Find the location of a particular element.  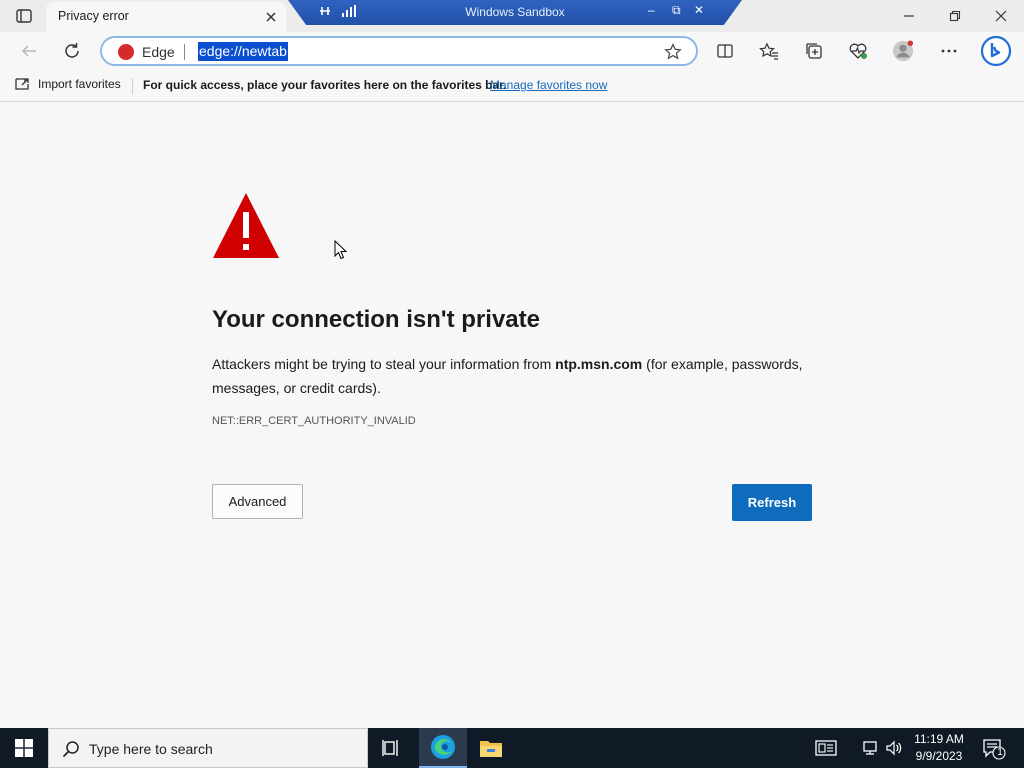

manage-favorites-link: Manage favorites now is located at coordinates (548, 85).